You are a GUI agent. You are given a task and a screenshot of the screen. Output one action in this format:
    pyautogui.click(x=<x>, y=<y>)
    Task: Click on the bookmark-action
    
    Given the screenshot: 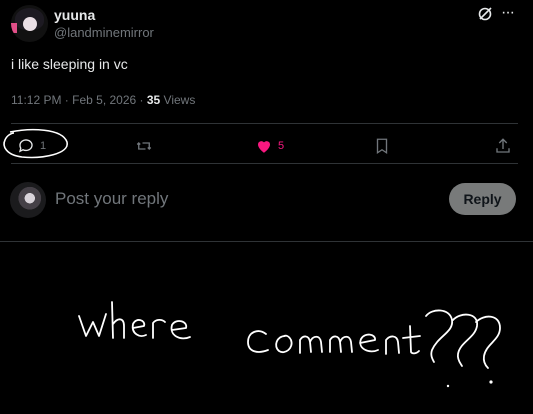 What is the action you would take?
    pyautogui.click(x=382, y=146)
    